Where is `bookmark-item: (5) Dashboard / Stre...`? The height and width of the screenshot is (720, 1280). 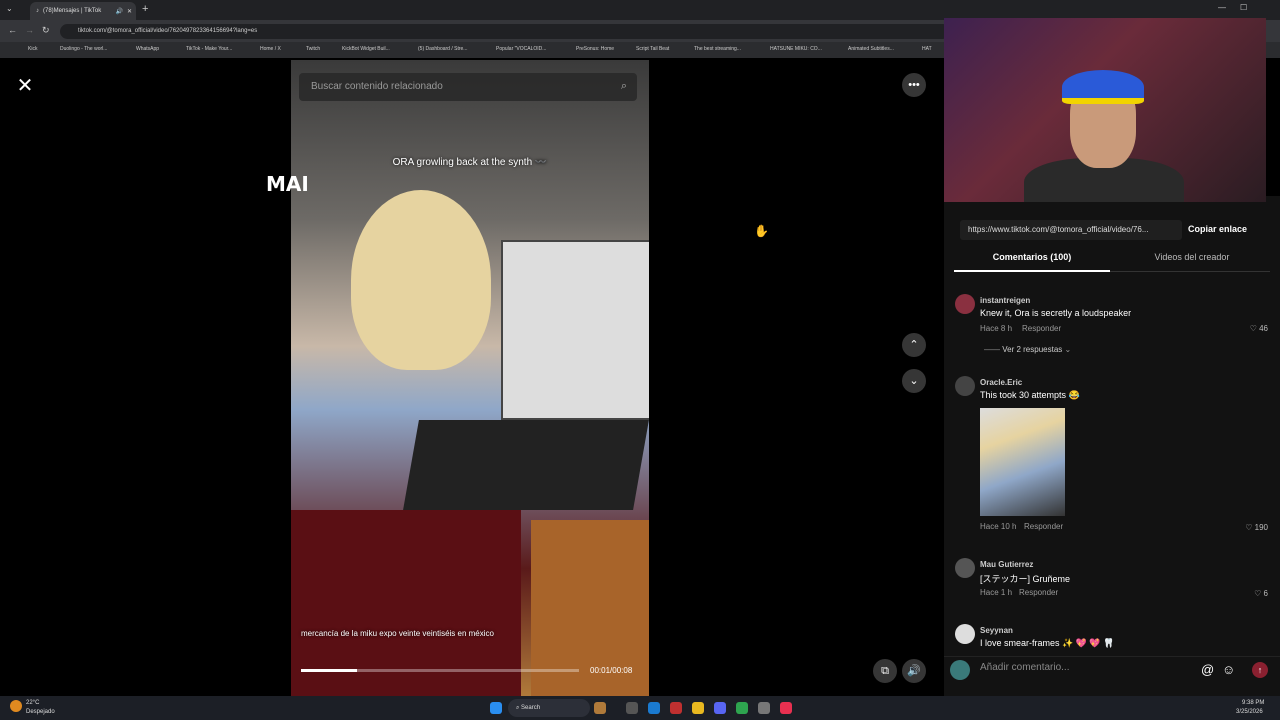 bookmark-item: (5) Dashboard / Stre... is located at coordinates (442, 49).